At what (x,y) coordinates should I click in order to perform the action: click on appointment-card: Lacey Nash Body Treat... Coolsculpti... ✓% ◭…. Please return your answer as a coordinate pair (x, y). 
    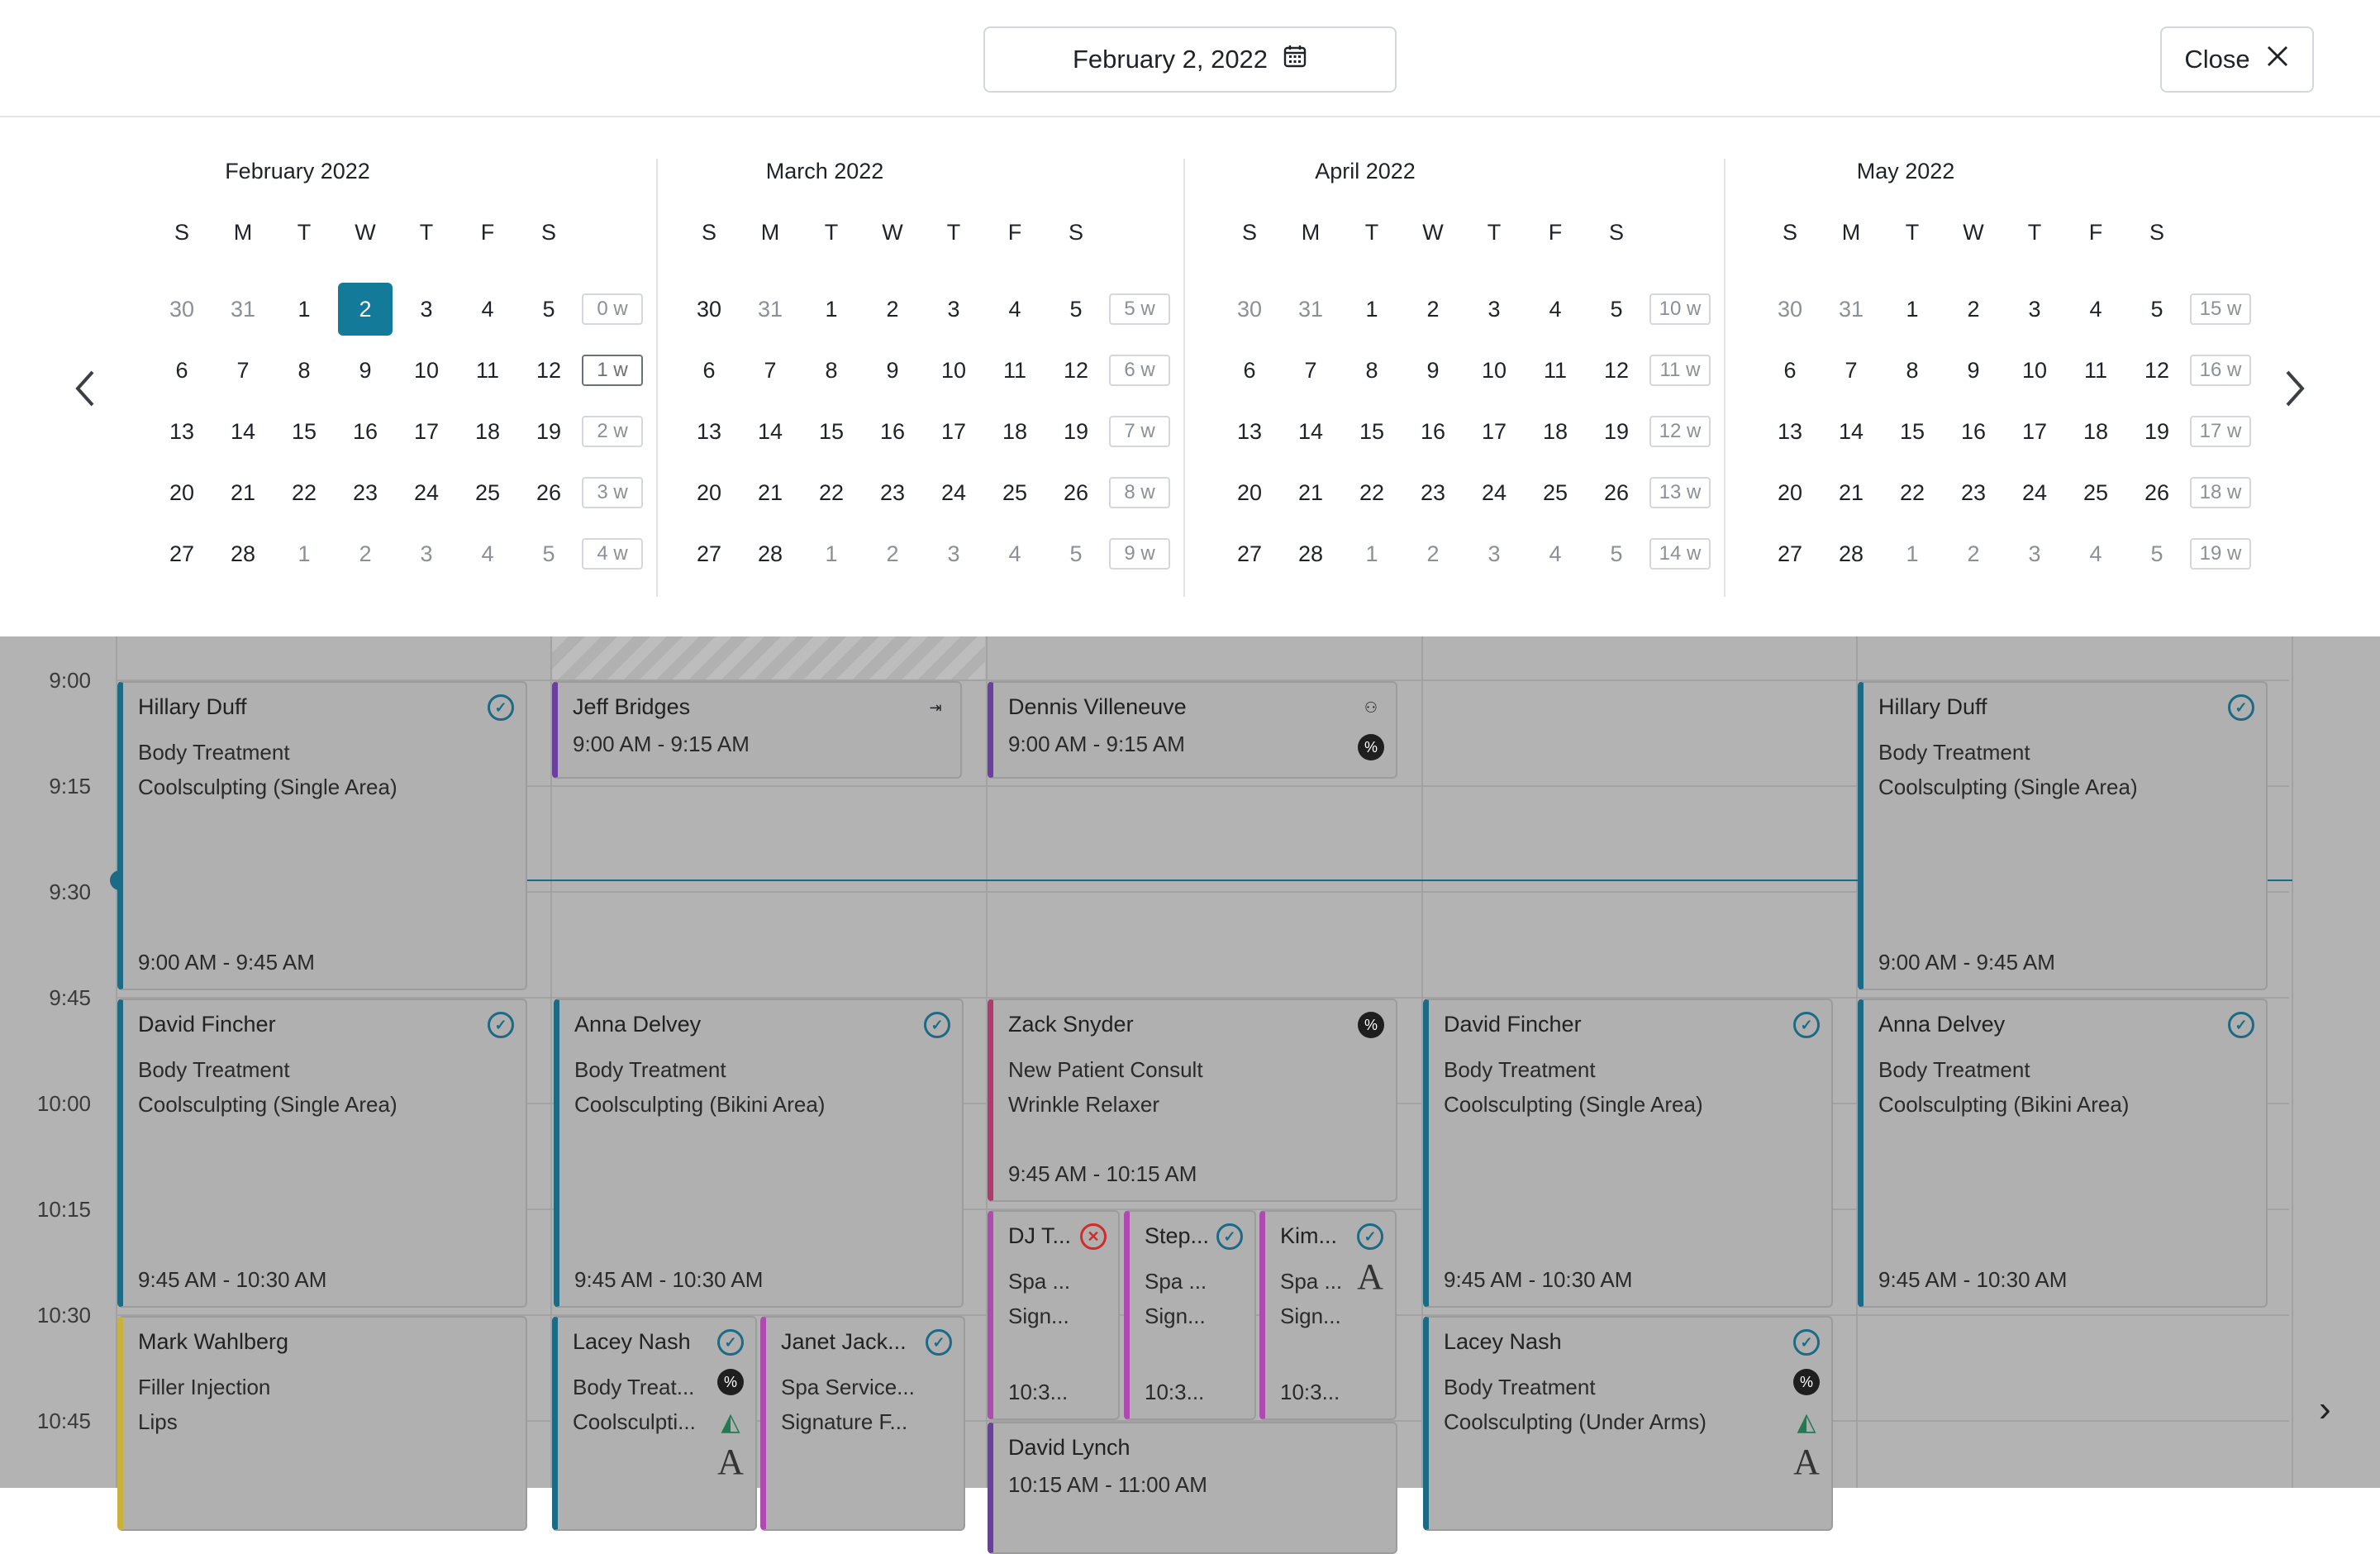
    Looking at the image, I should click on (654, 1423).